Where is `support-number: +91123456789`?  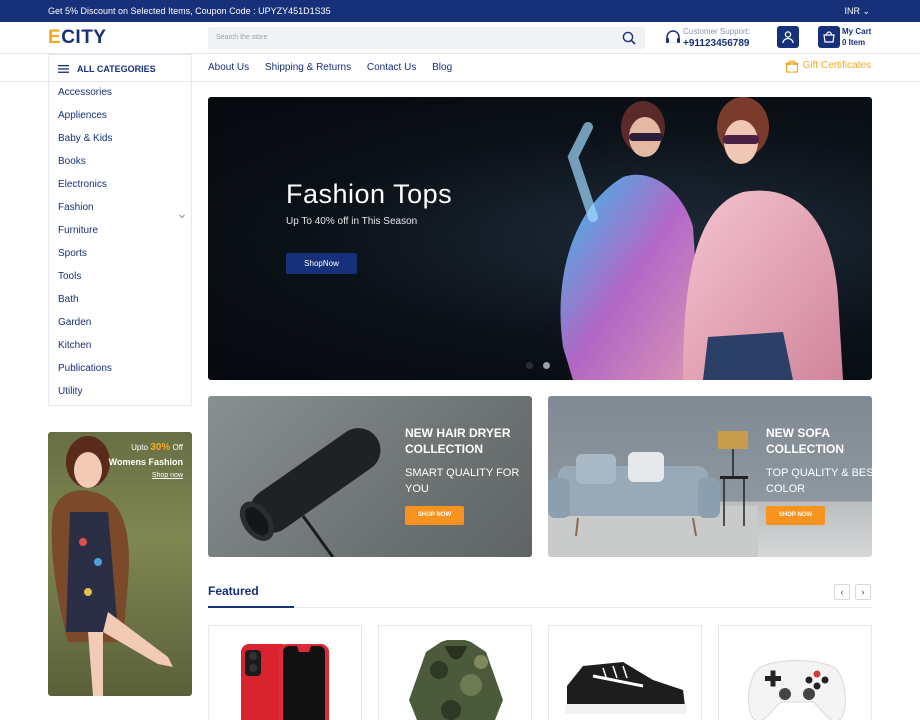 support-number: +91123456789 is located at coordinates (716, 43).